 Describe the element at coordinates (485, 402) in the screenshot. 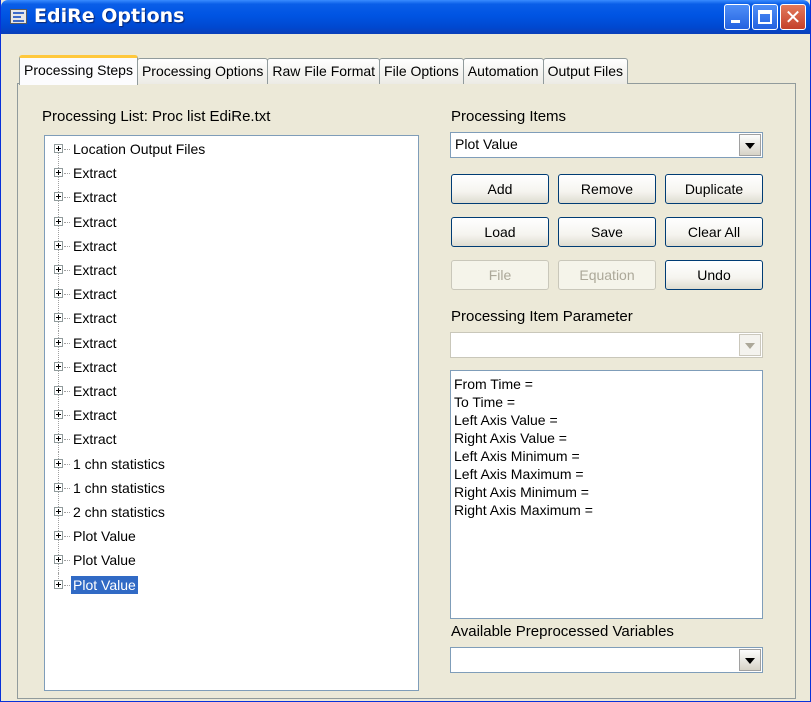

I see `parameter-line: To Time =` at that location.